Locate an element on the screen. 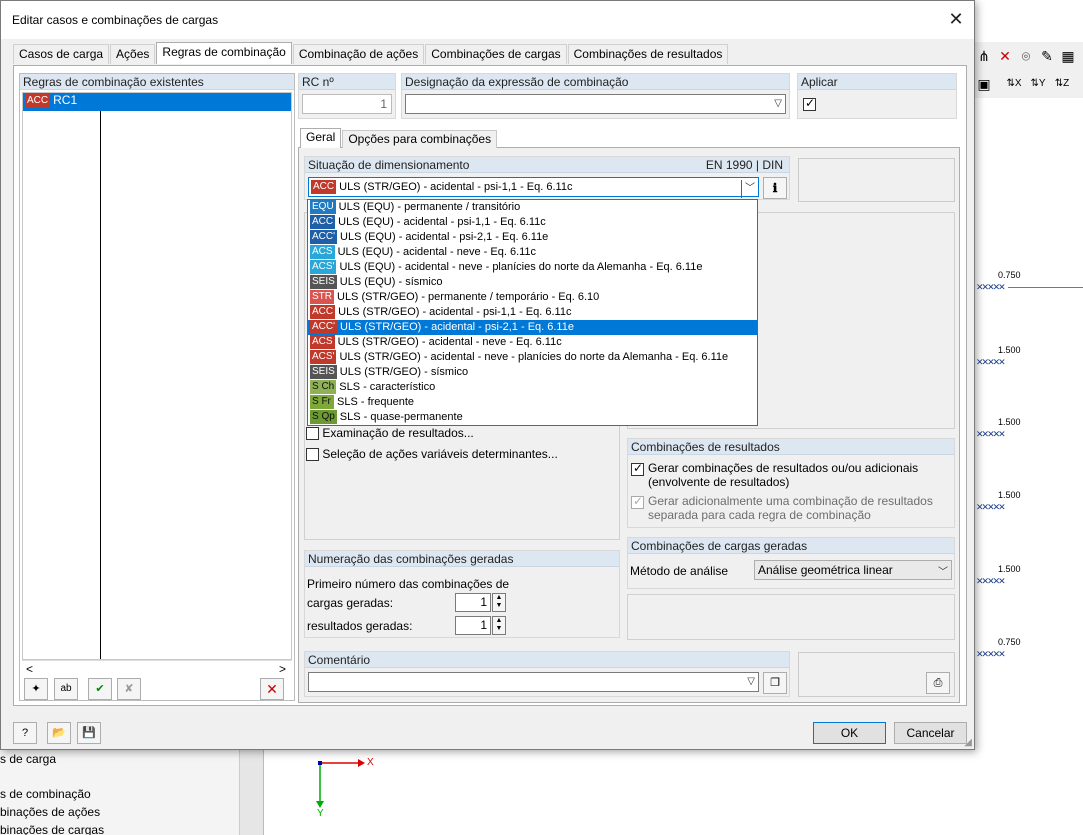 Image resolution: width=1083 pixels, height=835 pixels. tab-actions: Ações is located at coordinates (133, 54).